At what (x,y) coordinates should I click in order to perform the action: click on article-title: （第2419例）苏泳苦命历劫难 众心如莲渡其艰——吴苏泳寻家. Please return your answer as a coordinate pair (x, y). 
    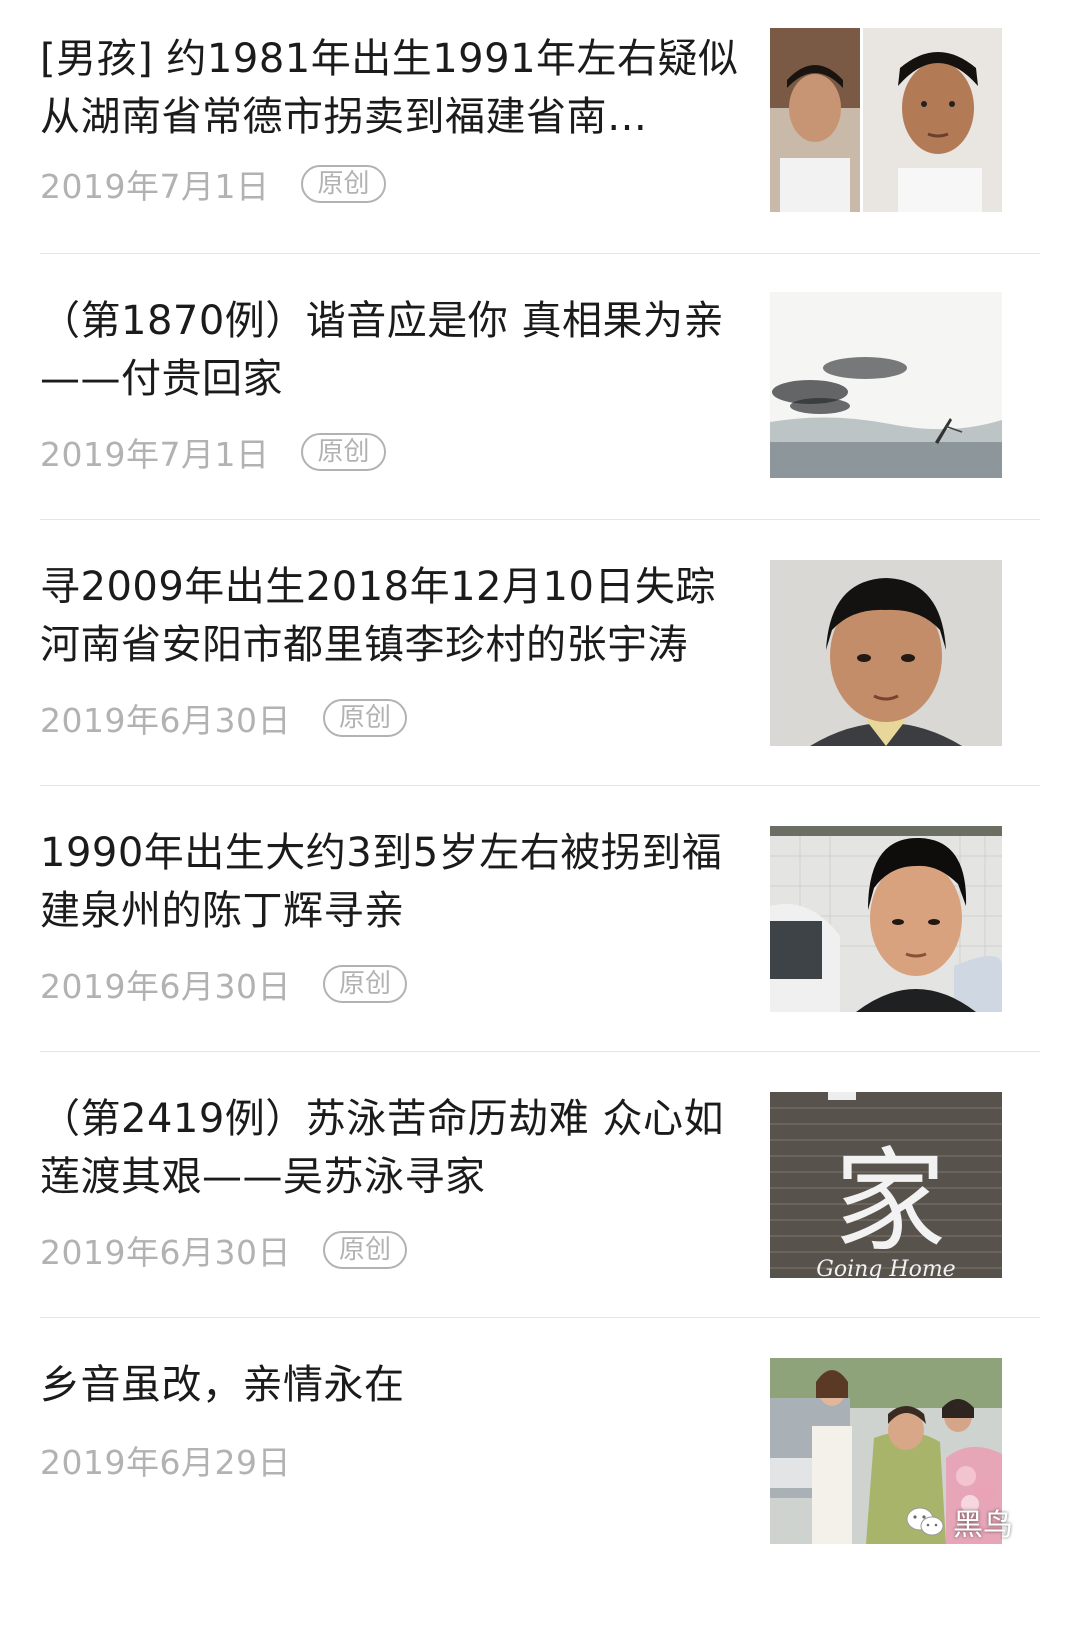
    Looking at the image, I should click on (390, 1148).